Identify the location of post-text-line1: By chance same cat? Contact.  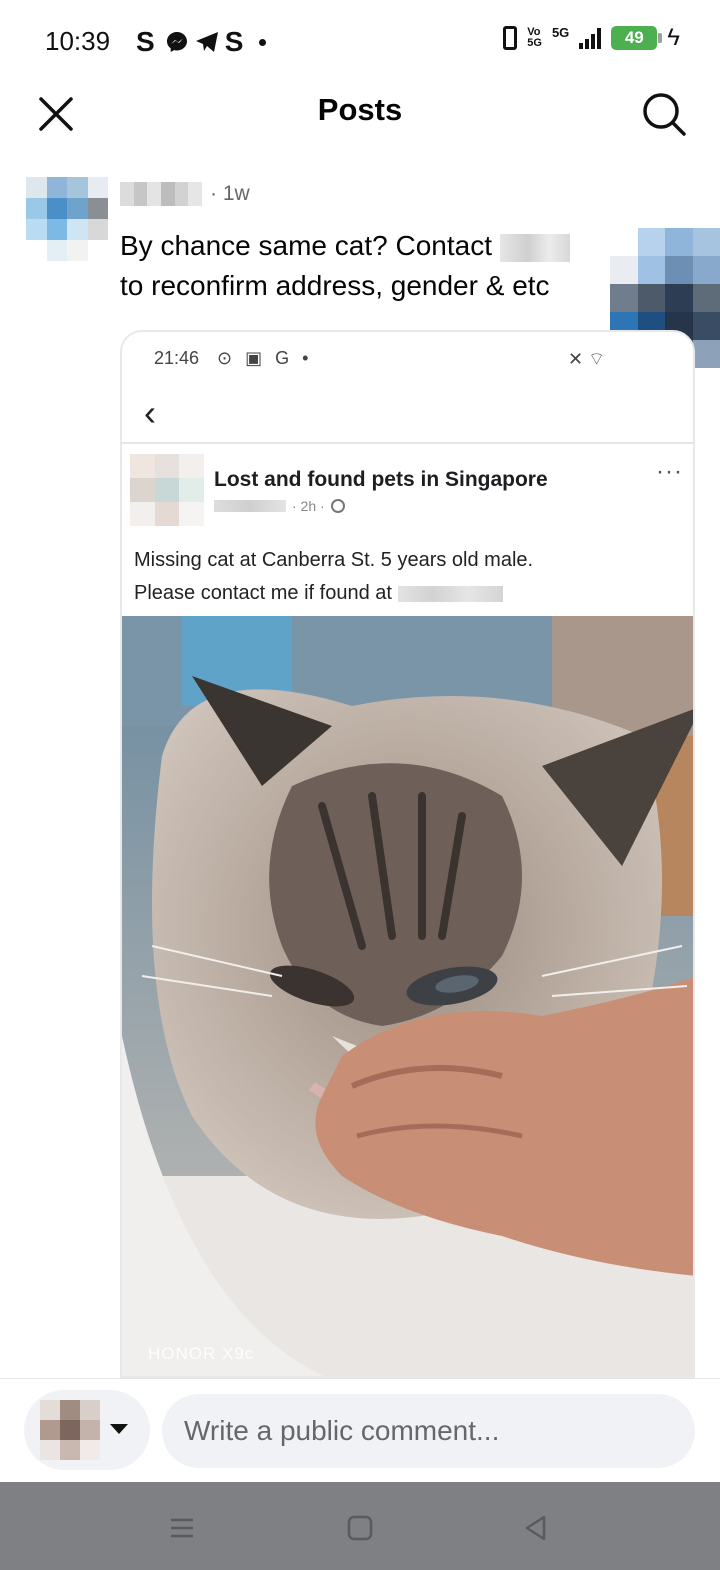
(306, 245).